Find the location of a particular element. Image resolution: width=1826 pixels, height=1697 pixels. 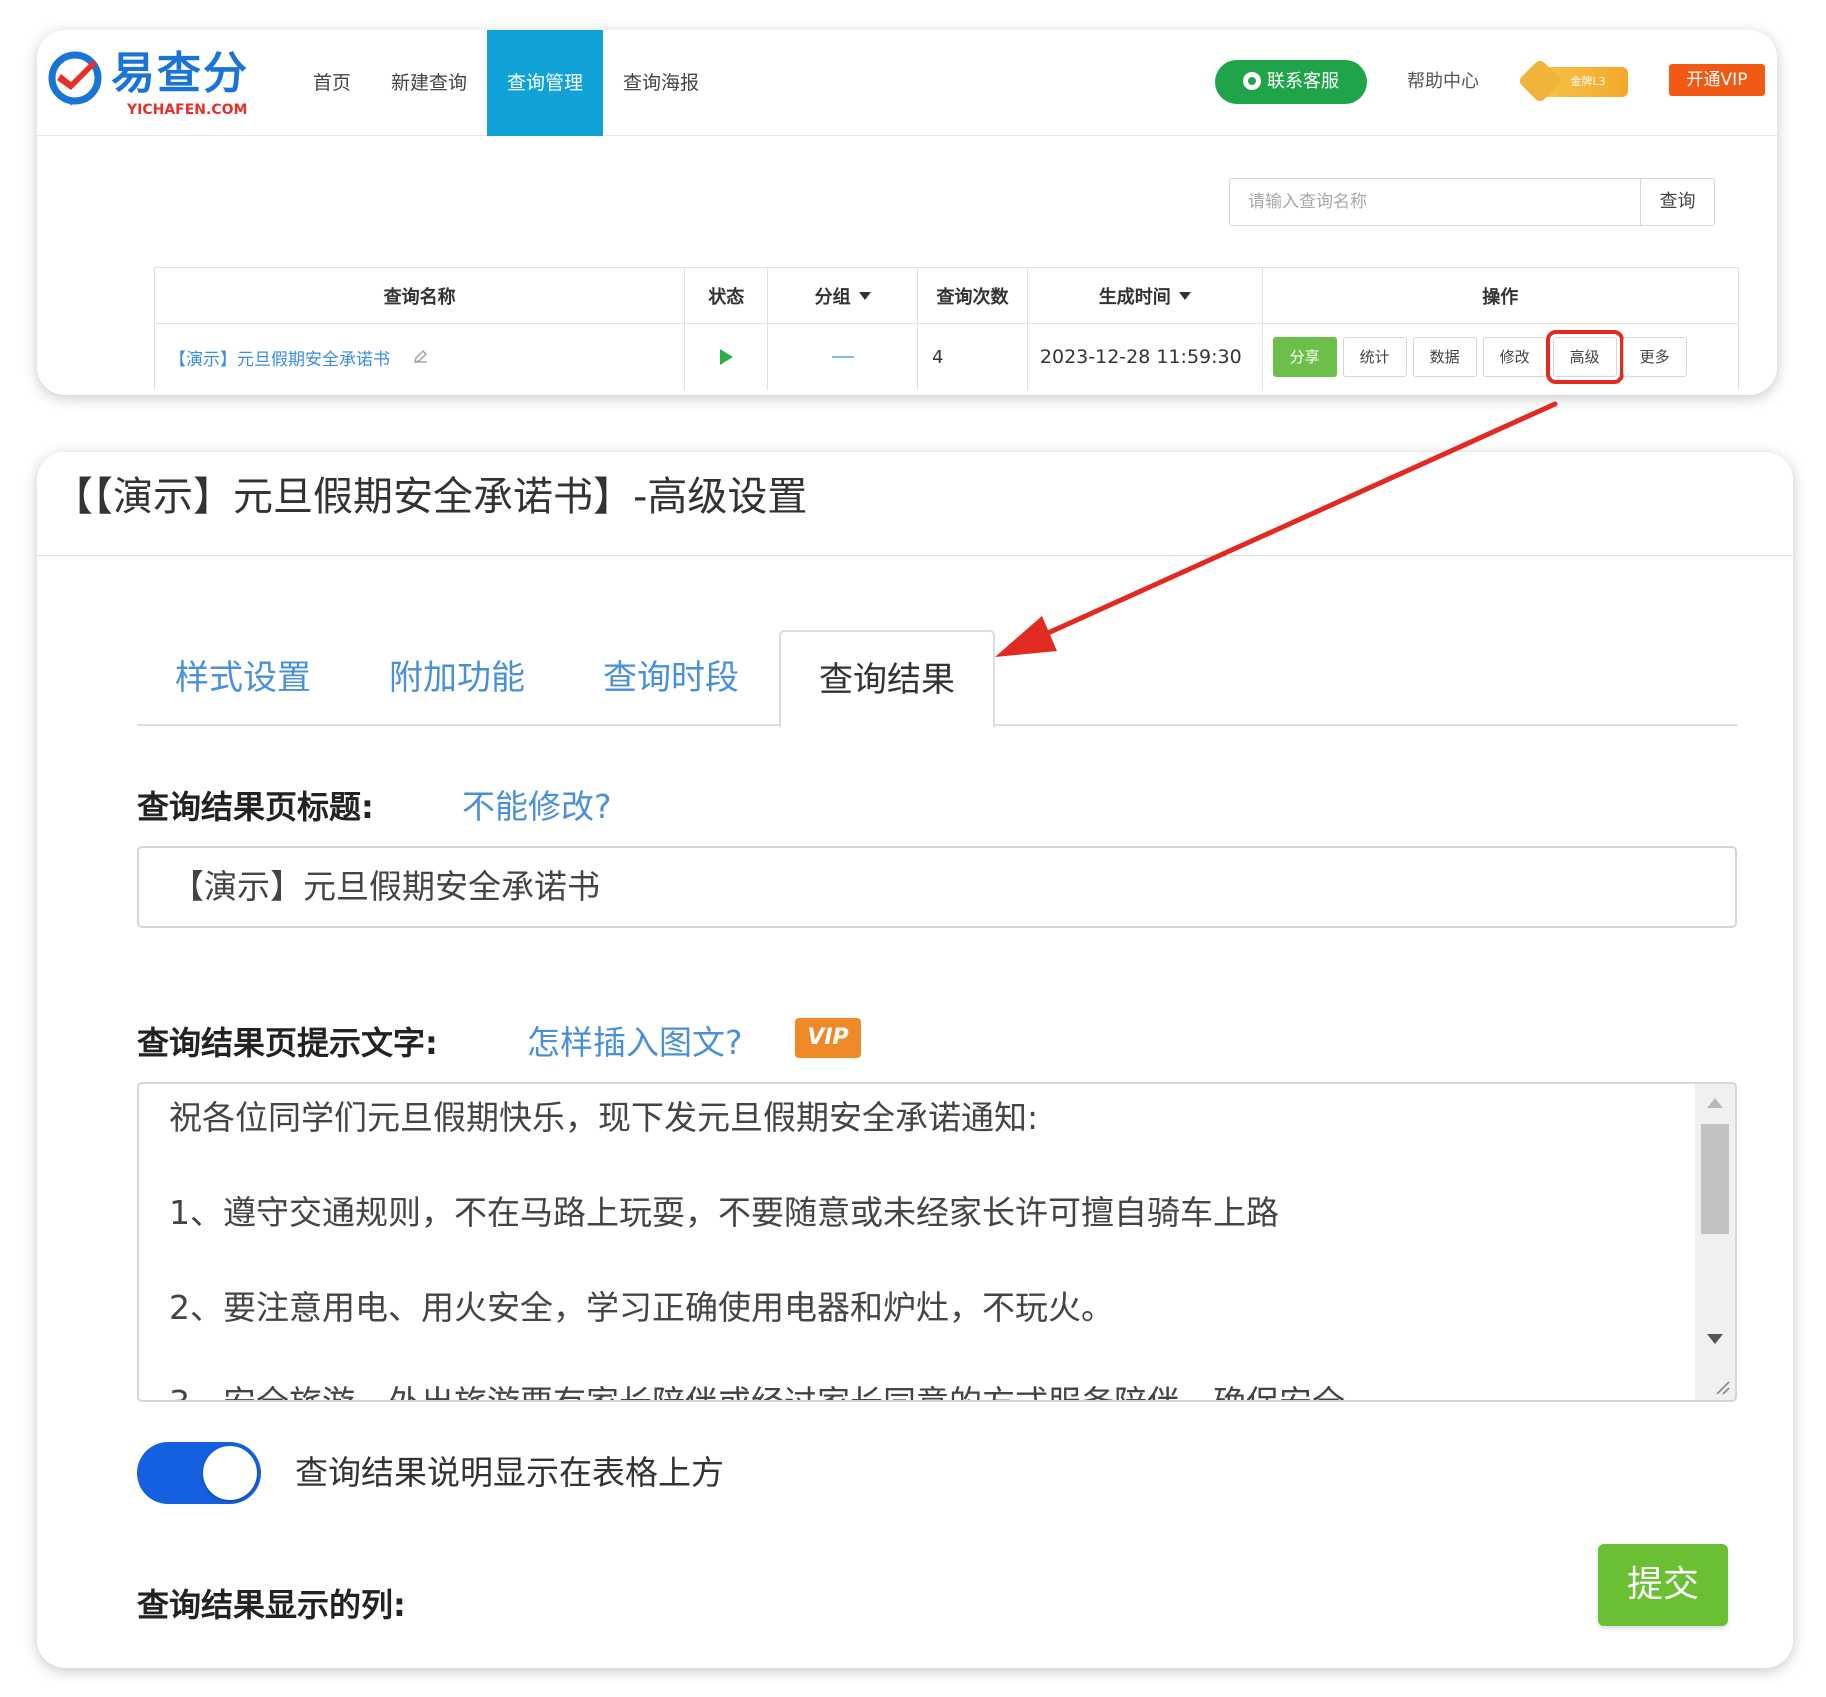

logo-icon is located at coordinates (75, 78).